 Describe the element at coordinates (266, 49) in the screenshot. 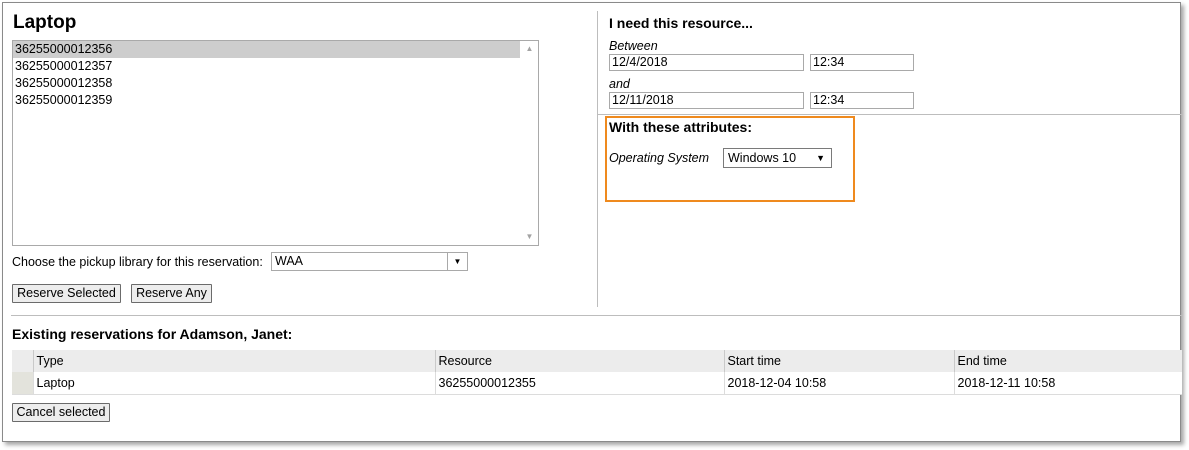

I see `barcode-list-item: 36255000012356` at that location.